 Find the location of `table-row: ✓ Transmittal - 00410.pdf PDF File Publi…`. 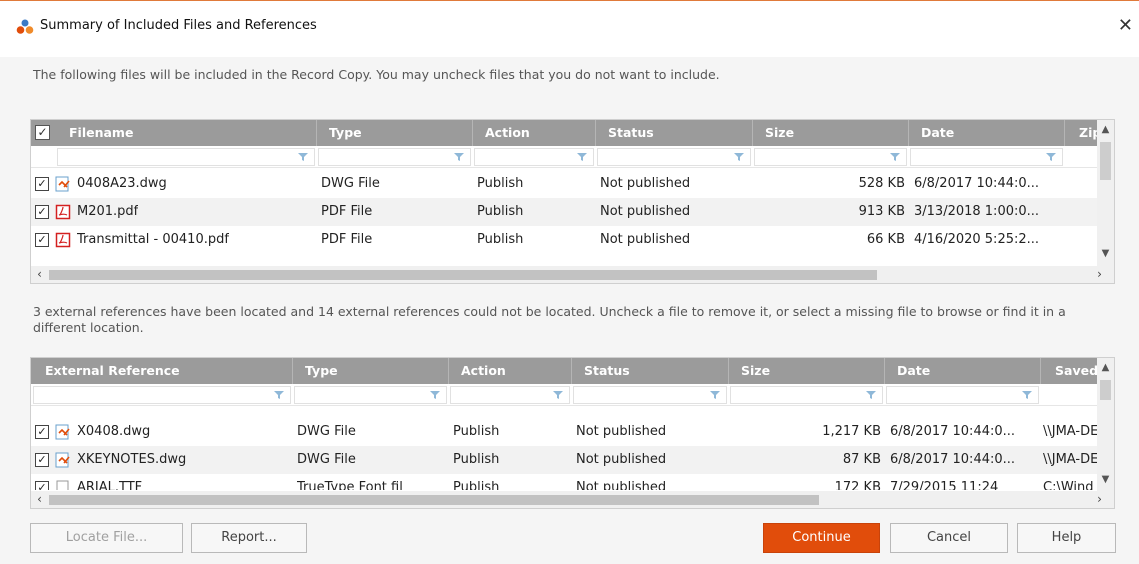

table-row: ✓ Transmittal - 00410.pdf PDF File Publi… is located at coordinates (565, 240).